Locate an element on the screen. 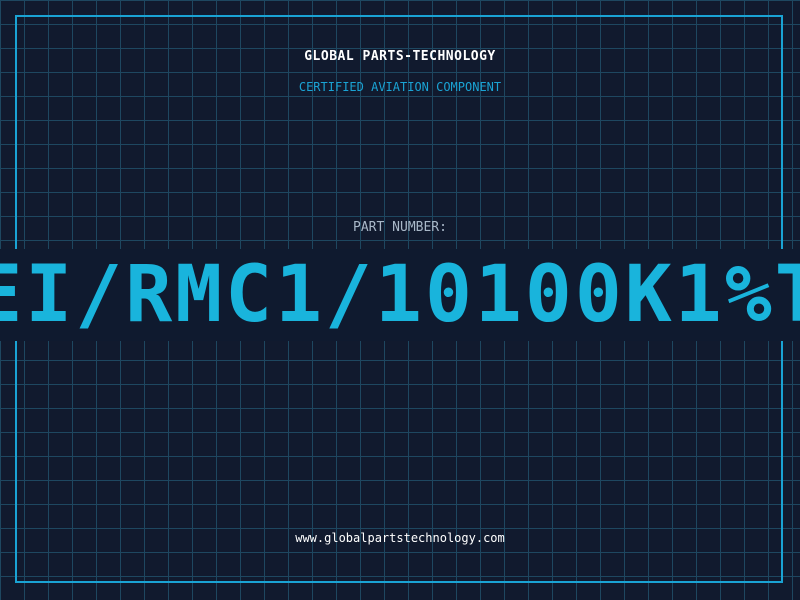  part-number-label: PART NUMBER: is located at coordinates (400, 227).